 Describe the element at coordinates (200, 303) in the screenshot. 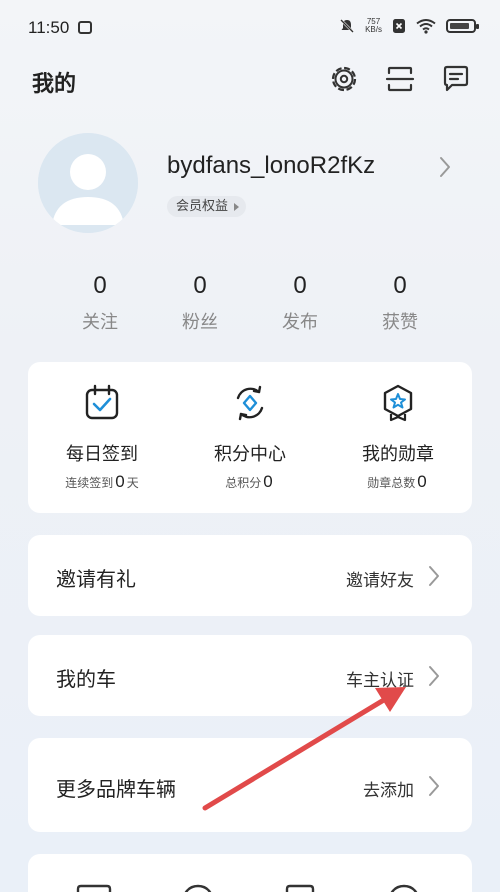

I see `stat-fans: 0 粉丝` at that location.